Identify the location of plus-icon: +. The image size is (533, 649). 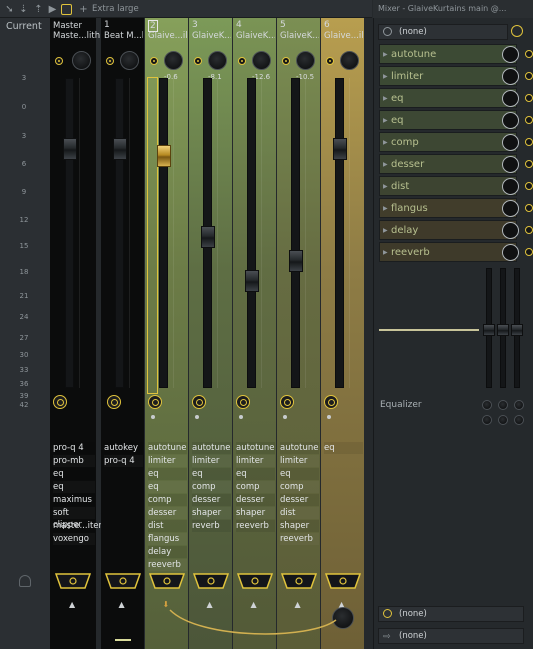
(83, 9).